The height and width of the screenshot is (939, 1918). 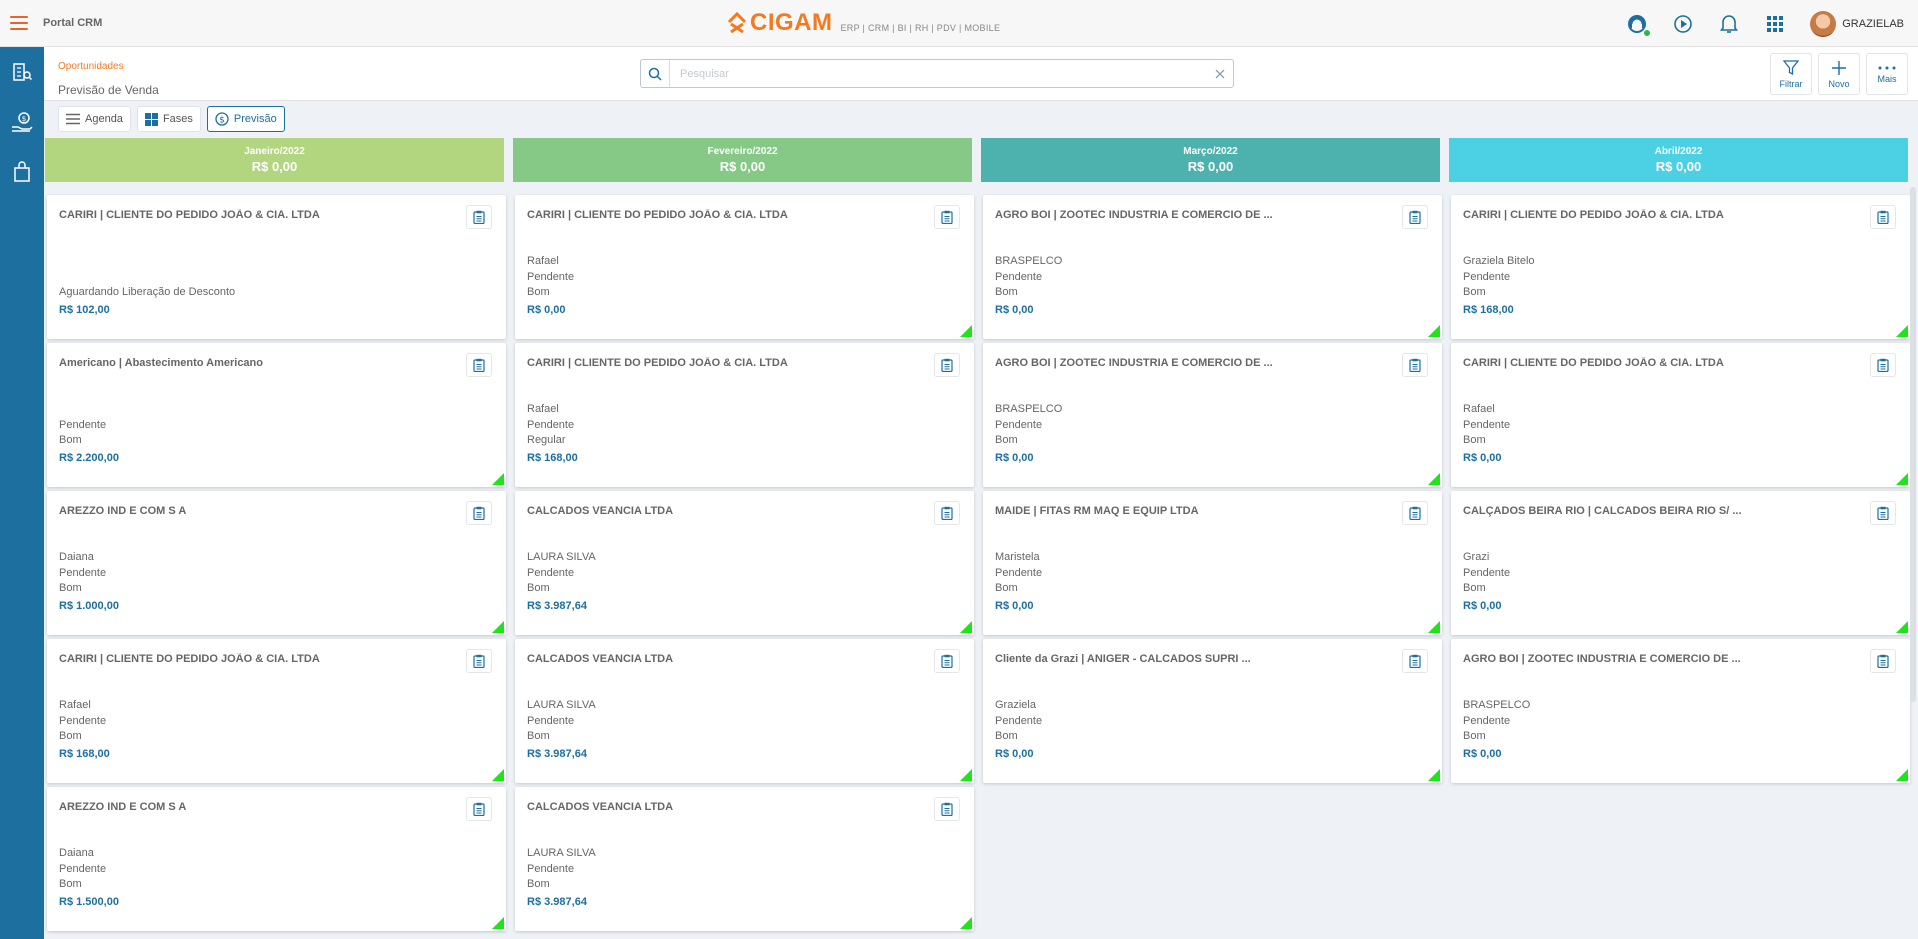 What do you see at coordinates (91, 66) in the screenshot?
I see `breadcrumb: Oportunidades` at bounding box center [91, 66].